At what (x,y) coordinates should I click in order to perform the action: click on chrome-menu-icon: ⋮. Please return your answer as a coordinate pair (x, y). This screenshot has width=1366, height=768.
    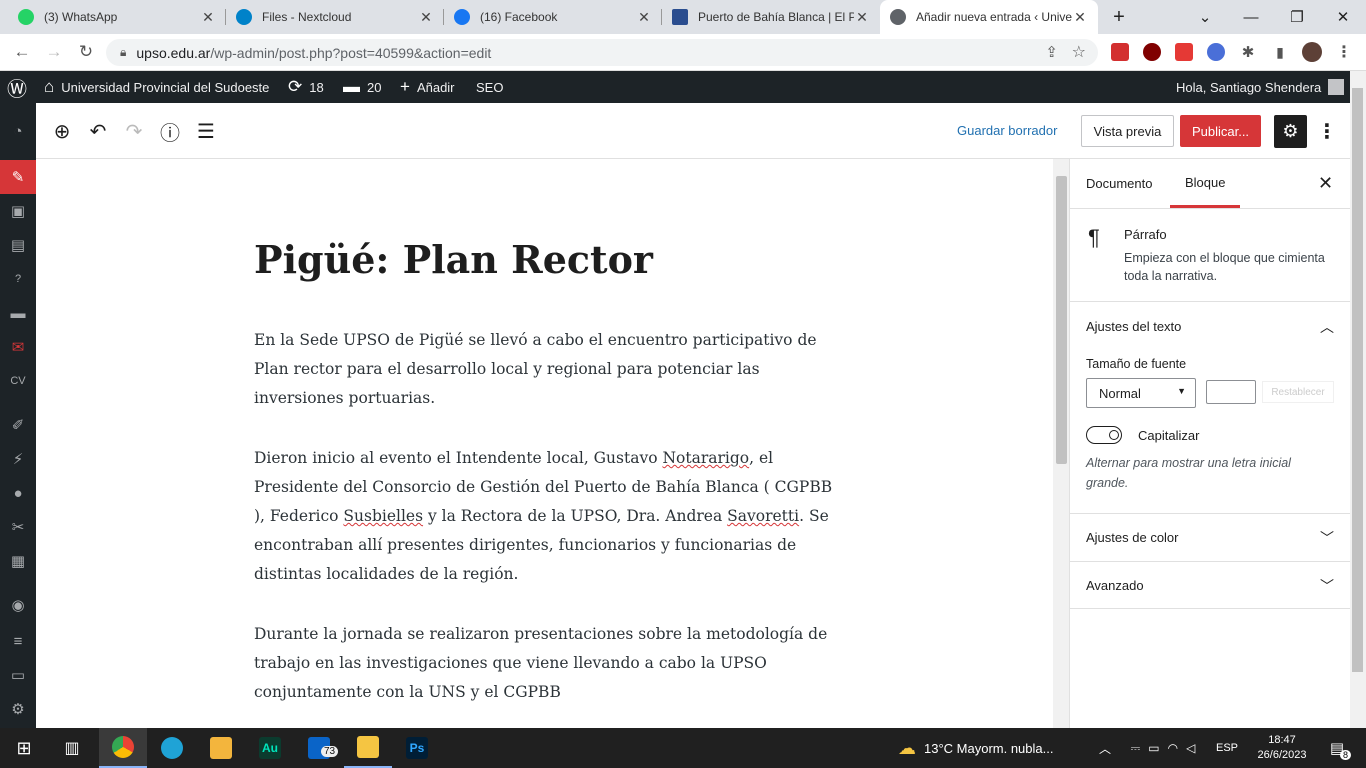
    Looking at the image, I should click on (1344, 52).